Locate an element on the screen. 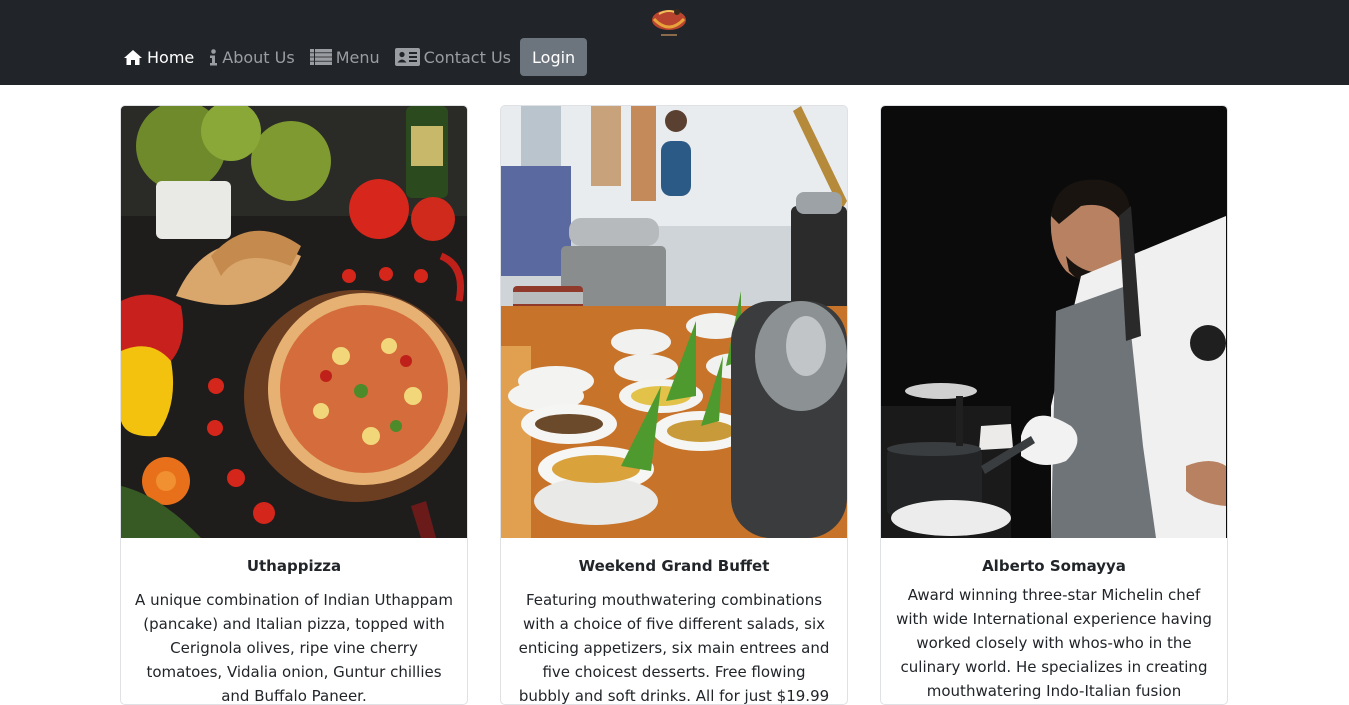 Image resolution: width=1349 pixels, height=705 pixels. main-nav: Home About Us Menu Contact Us Login is located at coordinates (355, 57).